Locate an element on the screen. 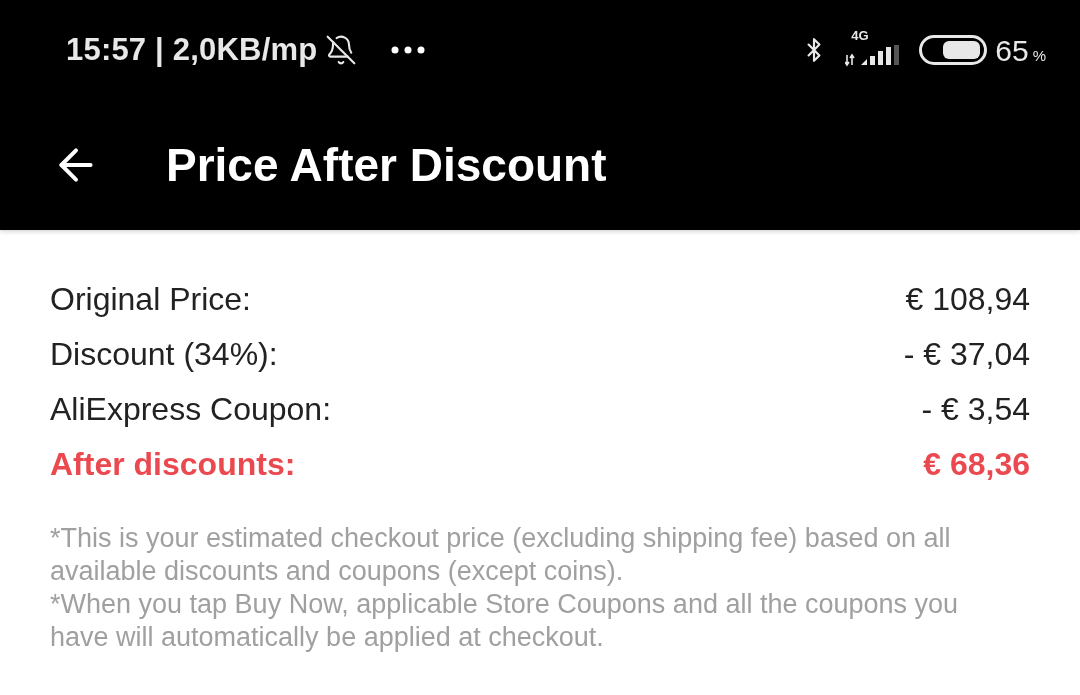  price-label: Discount (34%): is located at coordinates (164, 354).